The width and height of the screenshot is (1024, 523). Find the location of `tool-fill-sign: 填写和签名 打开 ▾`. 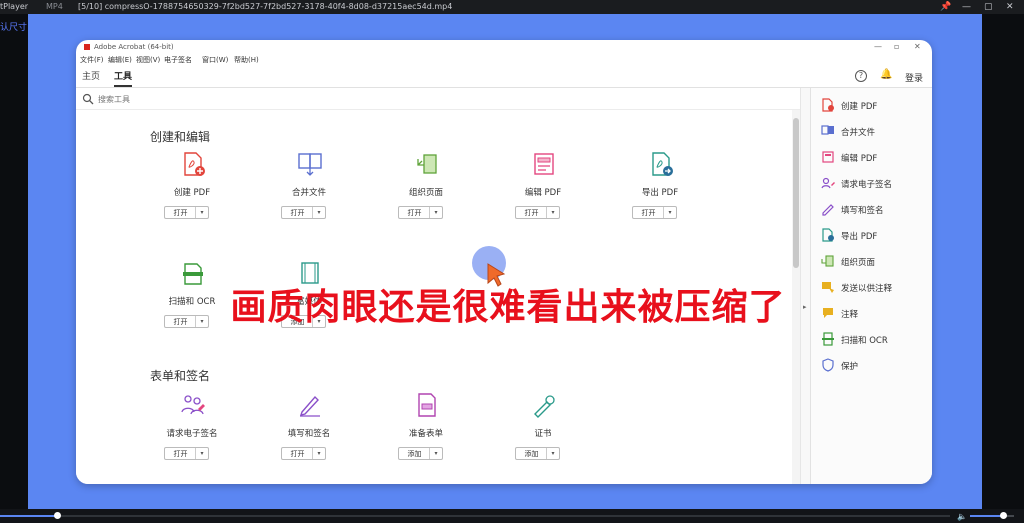

tool-fill-sign: 填写和签名 打开 ▾ is located at coordinates (309, 437).